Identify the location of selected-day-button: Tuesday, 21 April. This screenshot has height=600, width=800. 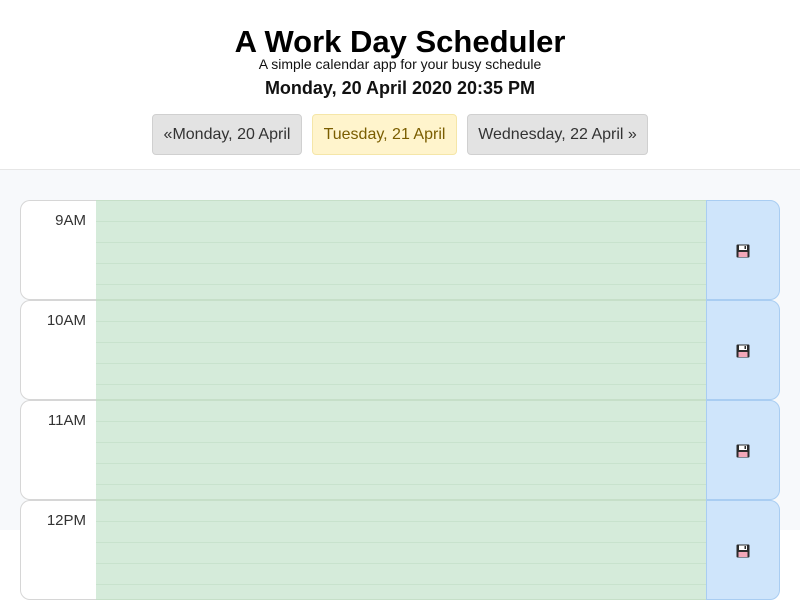
(384, 134).